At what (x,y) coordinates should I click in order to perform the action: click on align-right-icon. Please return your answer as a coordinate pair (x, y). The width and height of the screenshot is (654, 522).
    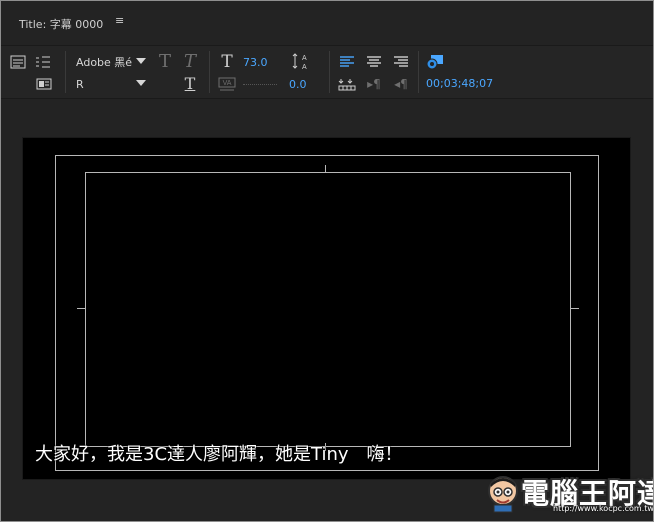
    Looking at the image, I should click on (401, 62).